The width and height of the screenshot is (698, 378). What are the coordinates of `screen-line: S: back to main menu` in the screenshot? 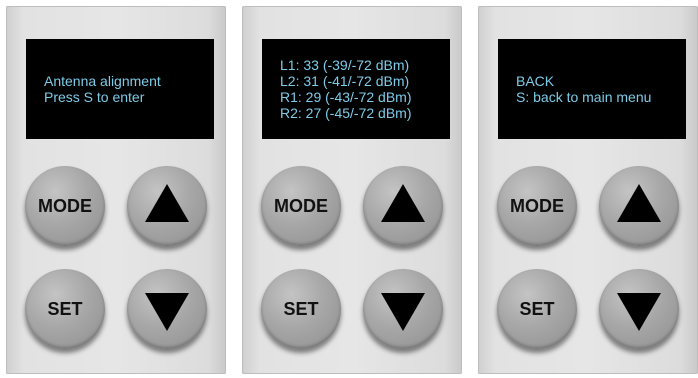 It's located at (584, 97).